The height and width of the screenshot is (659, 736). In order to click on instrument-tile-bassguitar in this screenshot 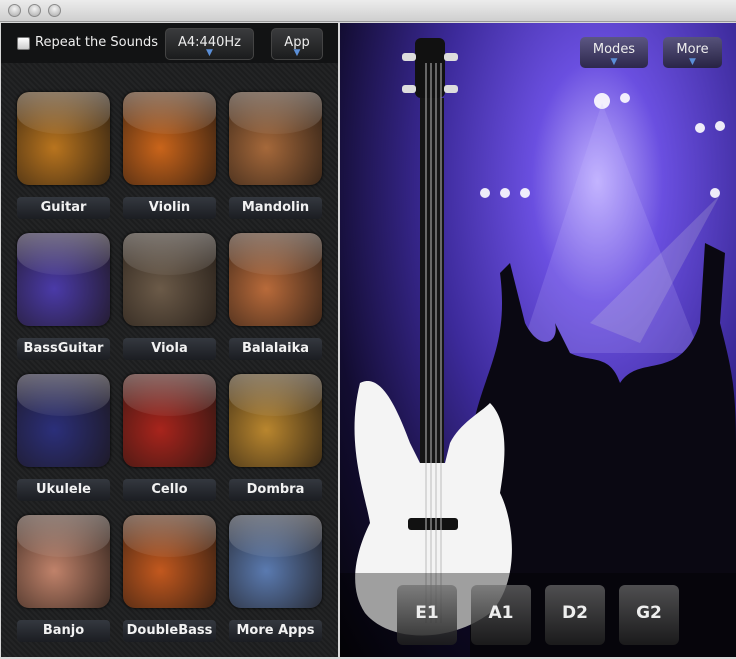, I will do `click(63, 279)`.